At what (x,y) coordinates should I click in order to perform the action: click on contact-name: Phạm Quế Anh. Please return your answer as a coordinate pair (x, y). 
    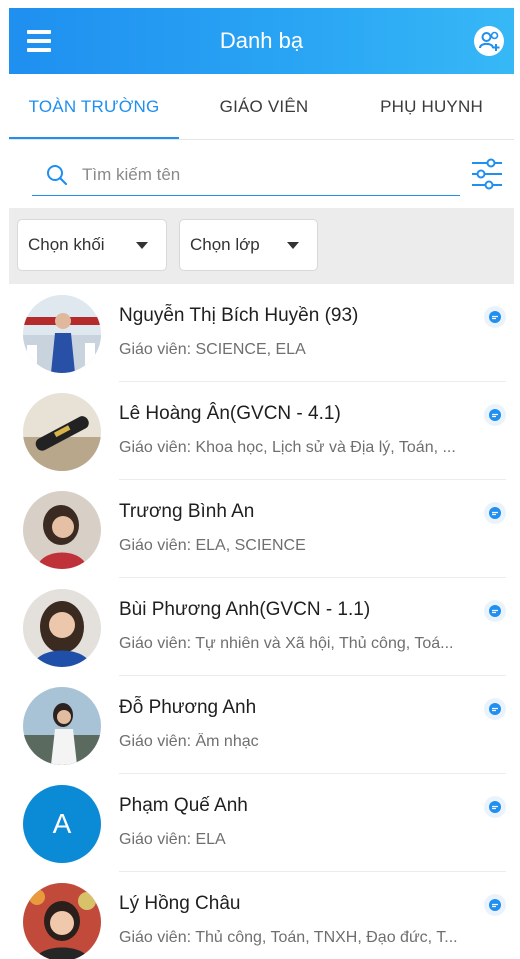
    Looking at the image, I should click on (183, 805).